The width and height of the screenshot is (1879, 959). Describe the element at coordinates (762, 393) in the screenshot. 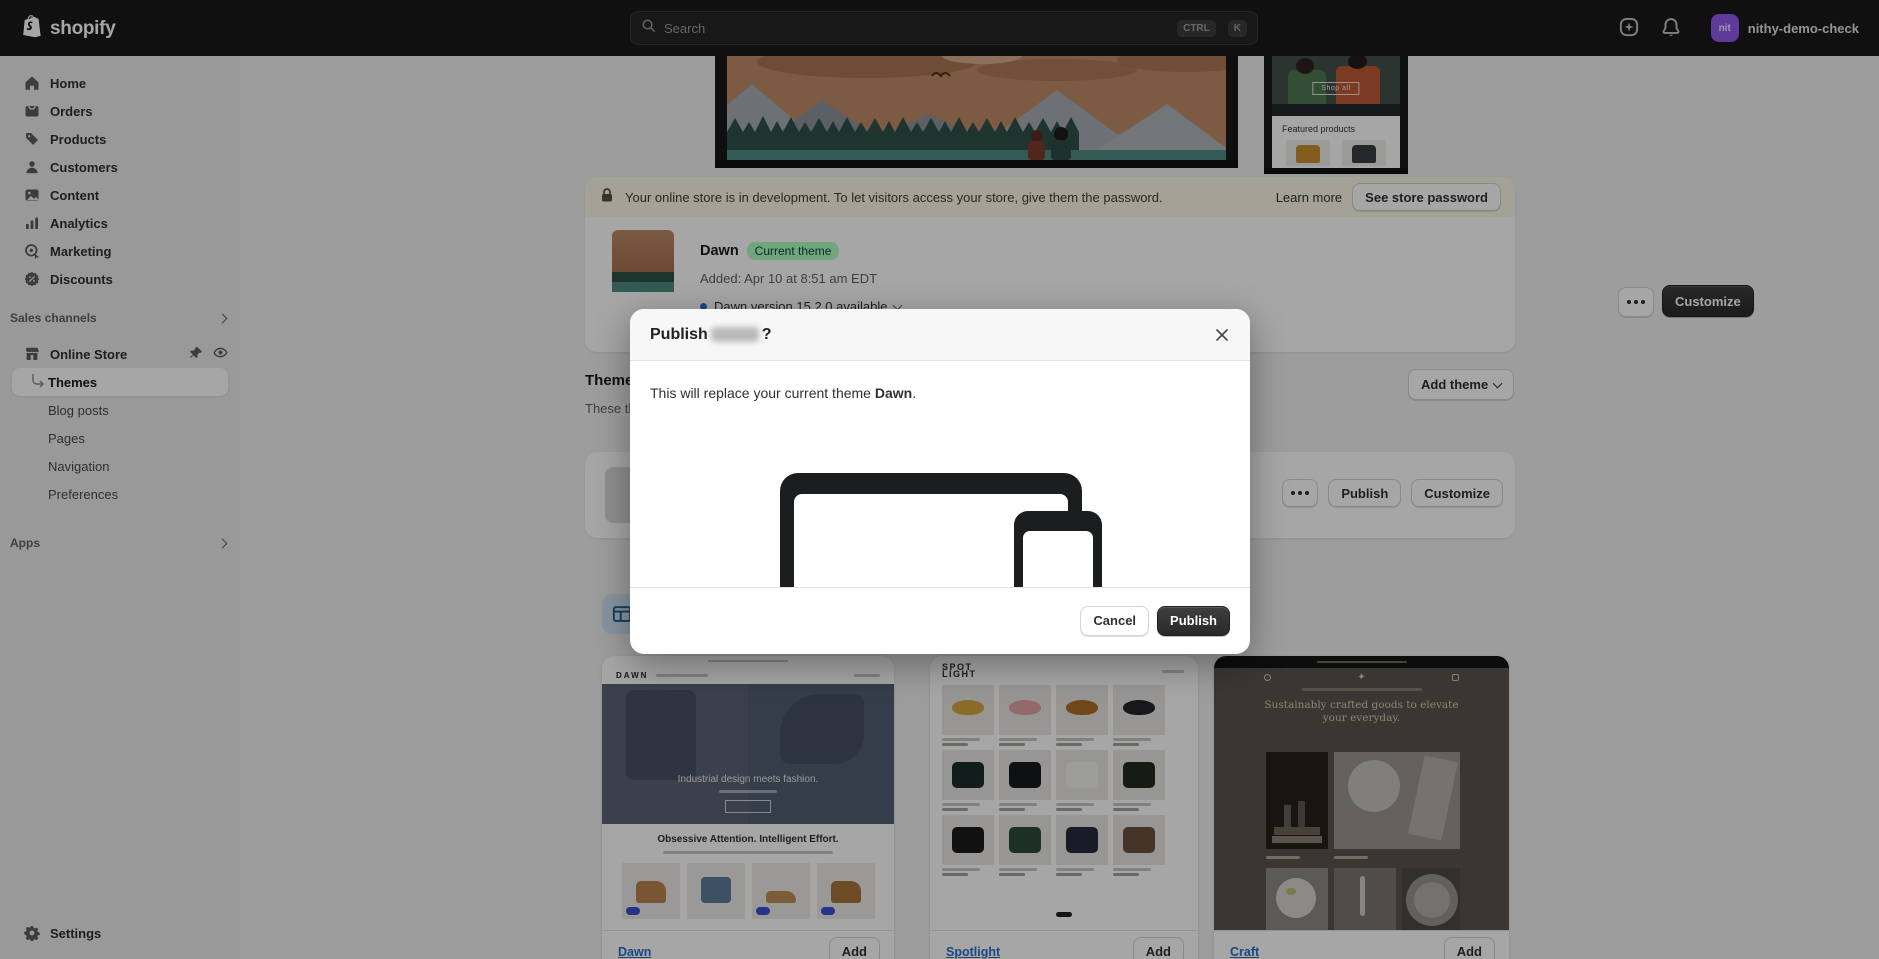

I see `message-prefix: This will replace your current theme` at that location.